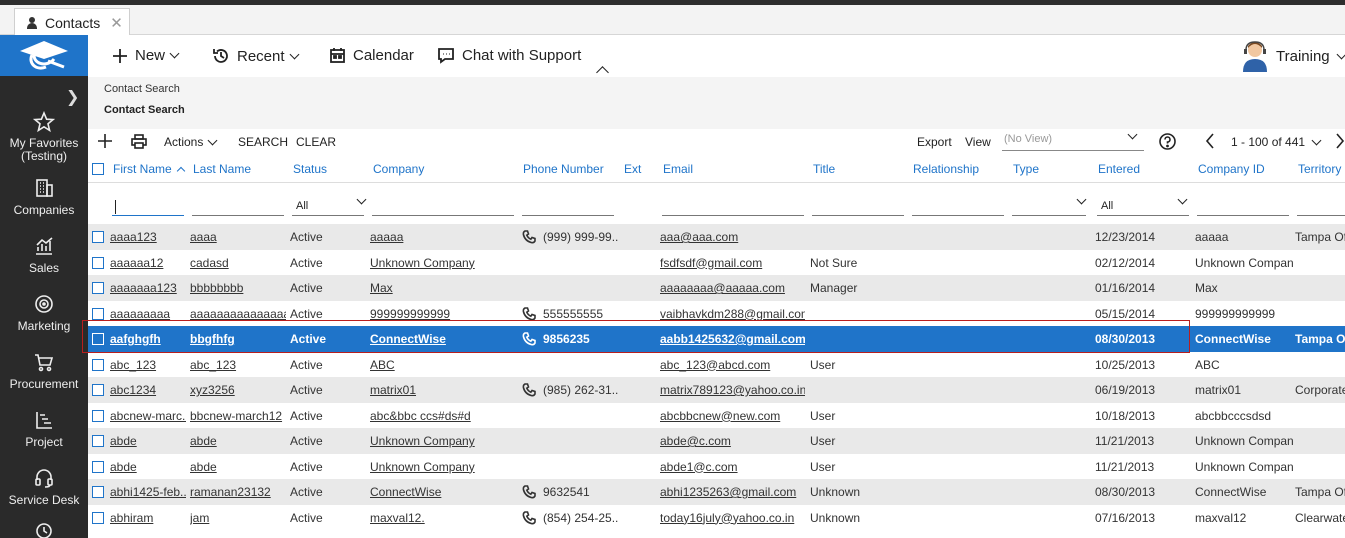  Describe the element at coordinates (238, 518) in the screenshot. I see `cell-last-name: jam` at that location.